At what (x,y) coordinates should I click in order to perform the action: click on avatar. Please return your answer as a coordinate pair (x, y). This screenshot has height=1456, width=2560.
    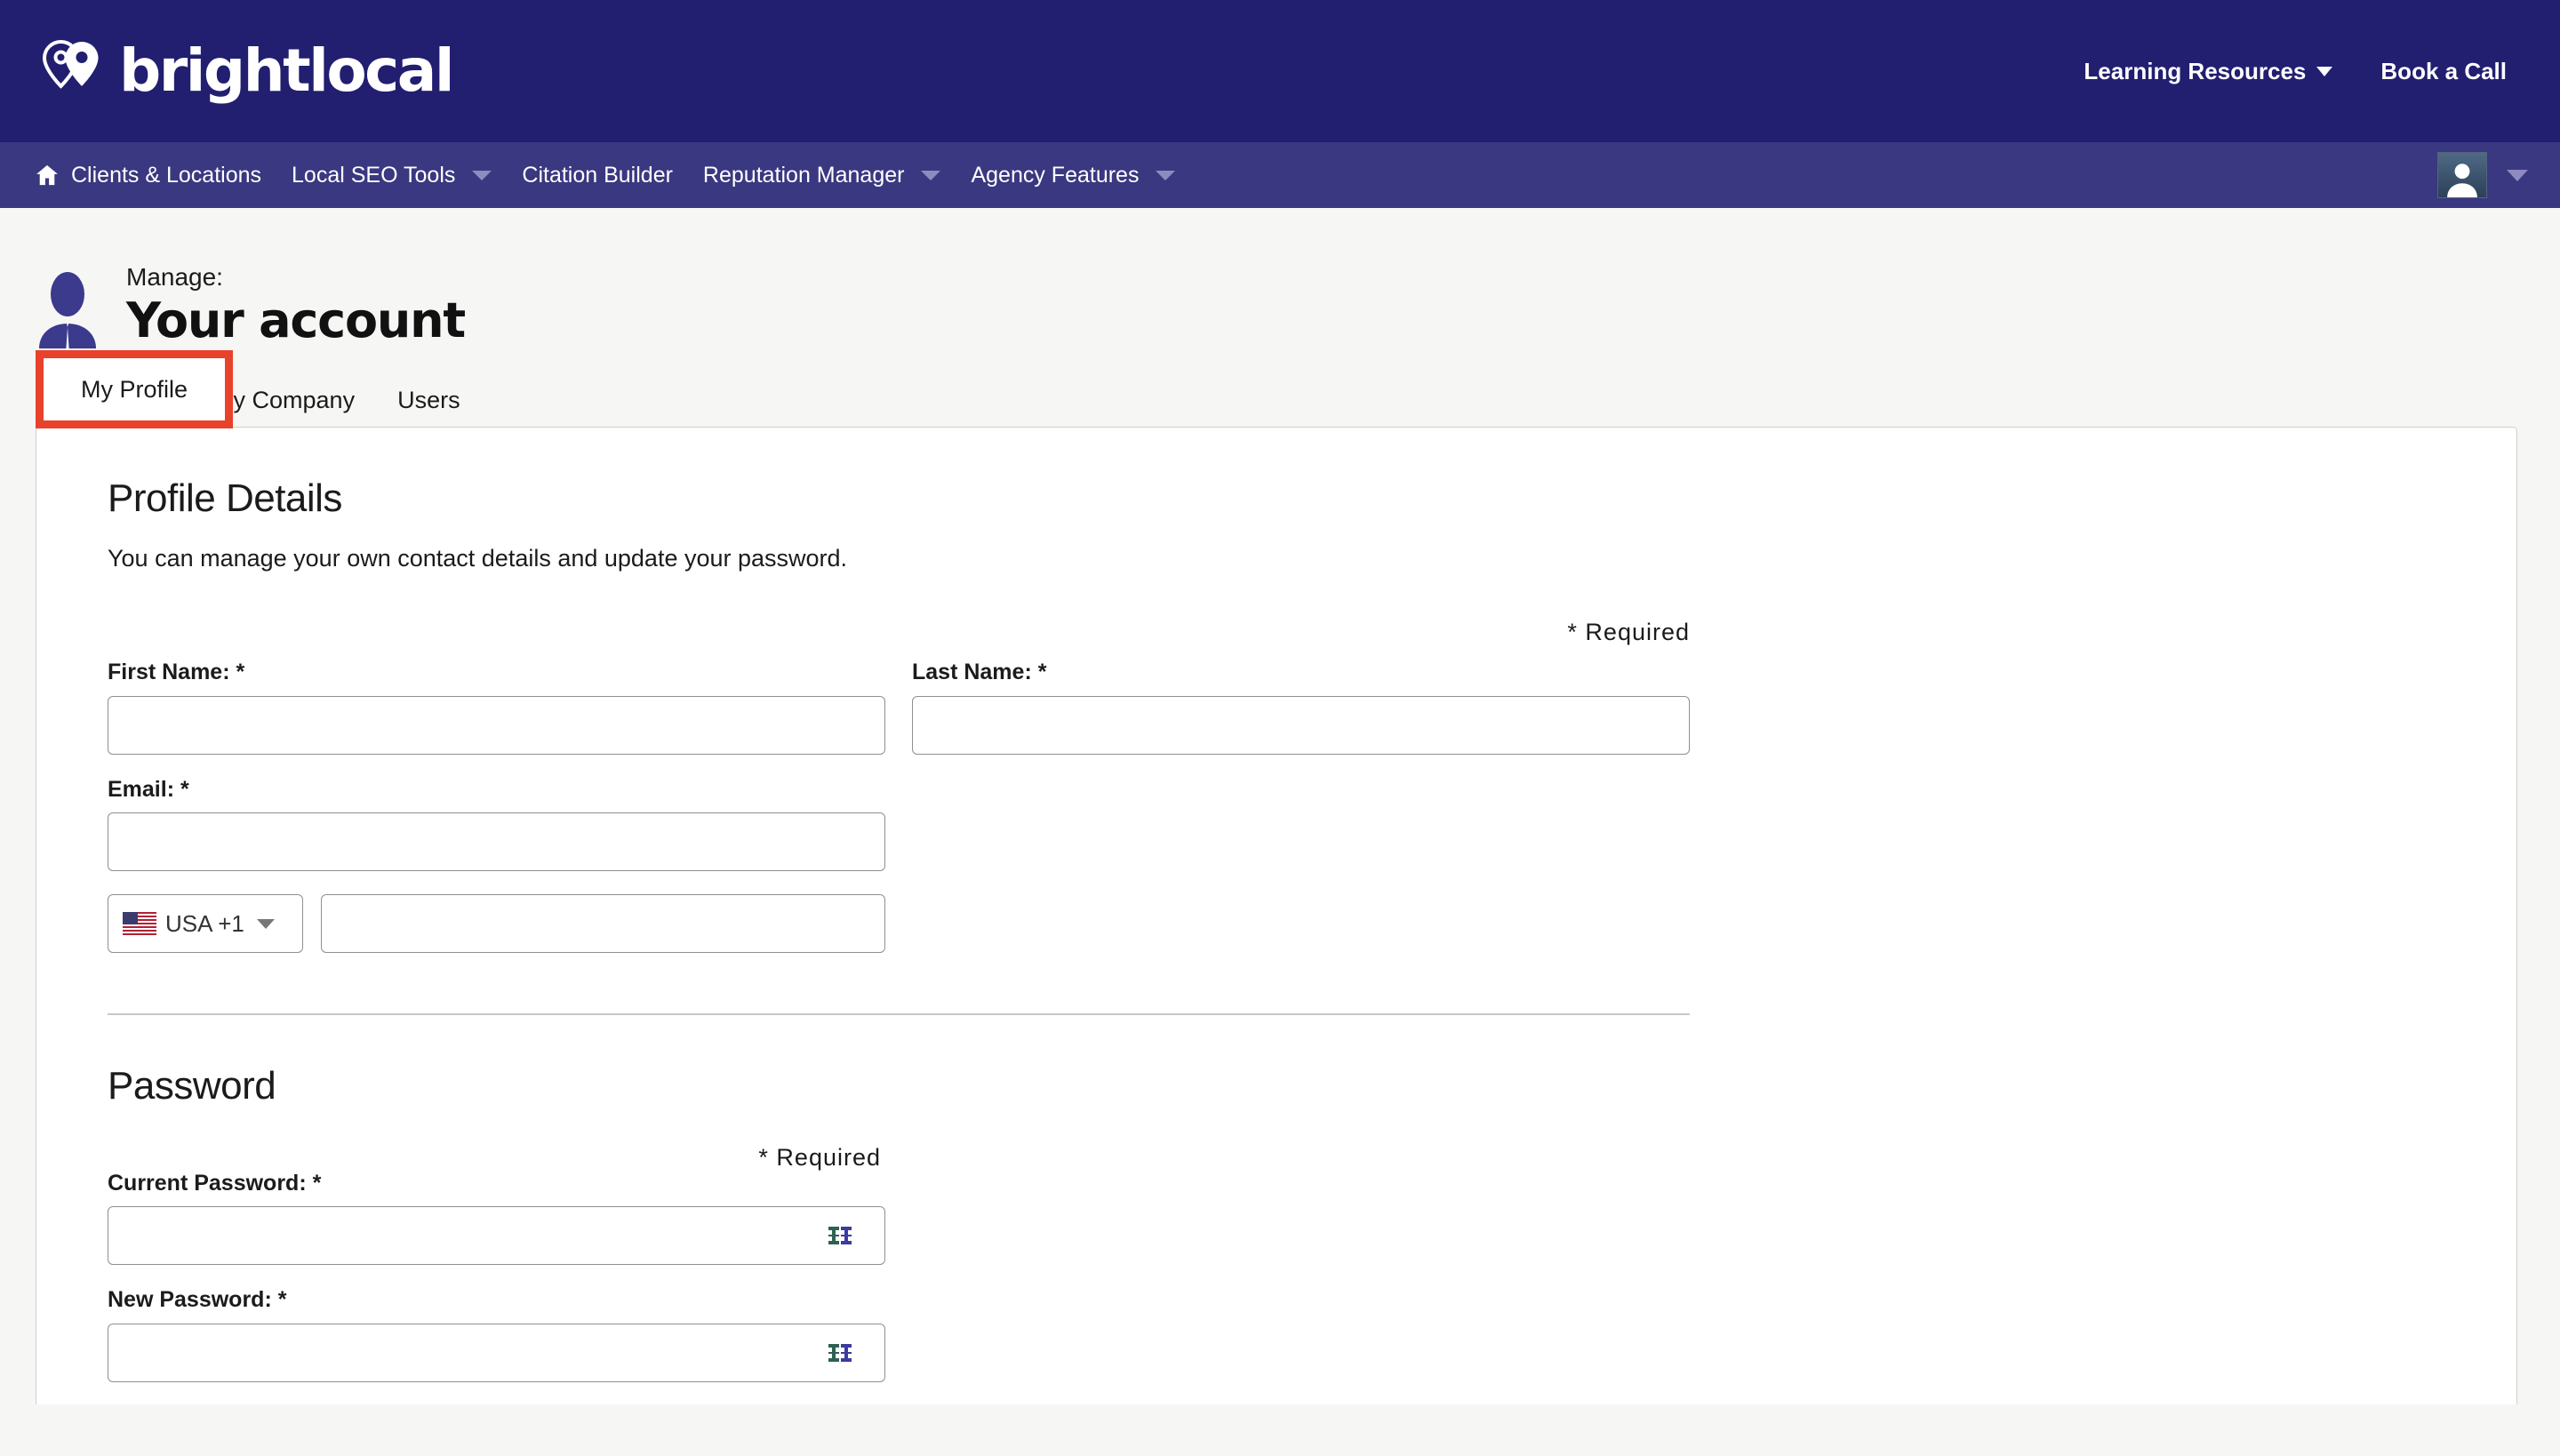
    Looking at the image, I should click on (2462, 175).